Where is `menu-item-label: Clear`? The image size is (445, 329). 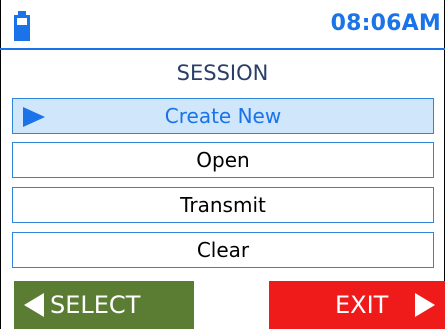
menu-item-label: Clear is located at coordinates (223, 250).